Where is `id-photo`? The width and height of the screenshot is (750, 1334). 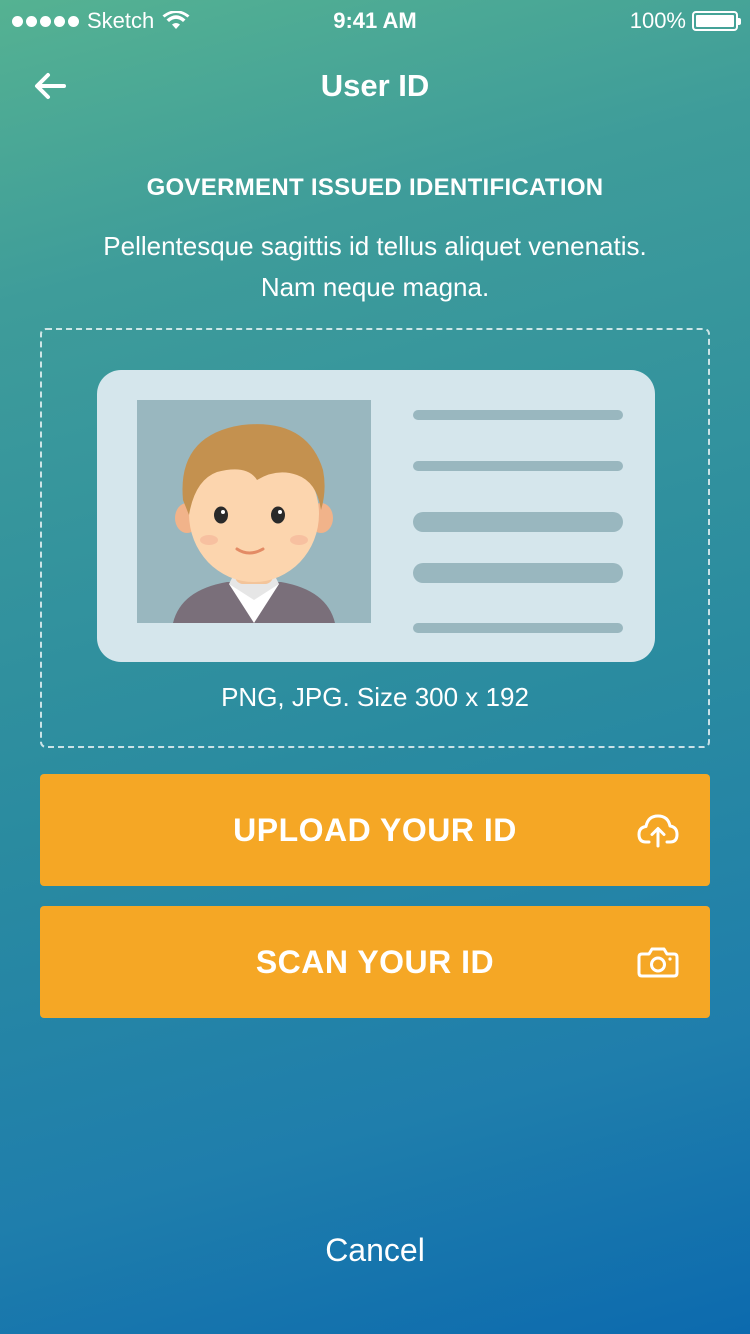
id-photo is located at coordinates (254, 511).